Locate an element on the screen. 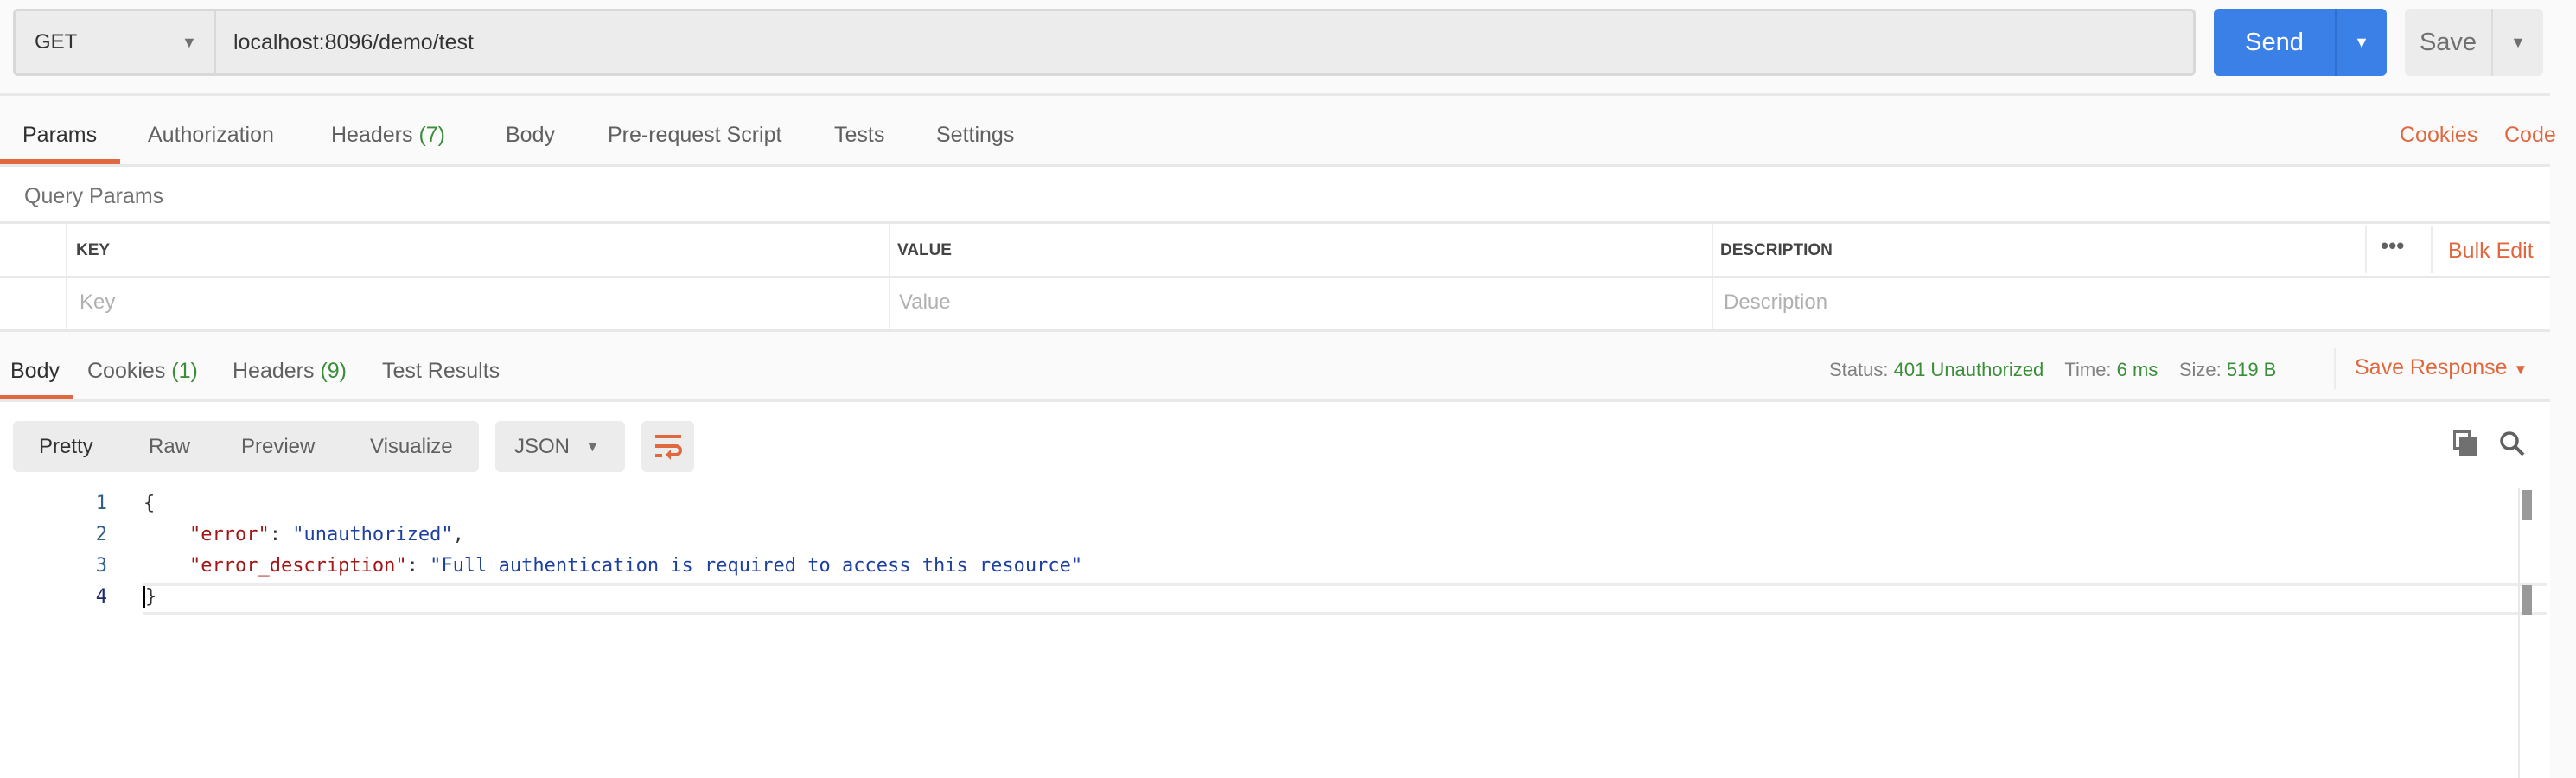 The height and width of the screenshot is (778, 2576). save-button: Save ▼ is located at coordinates (2474, 42).